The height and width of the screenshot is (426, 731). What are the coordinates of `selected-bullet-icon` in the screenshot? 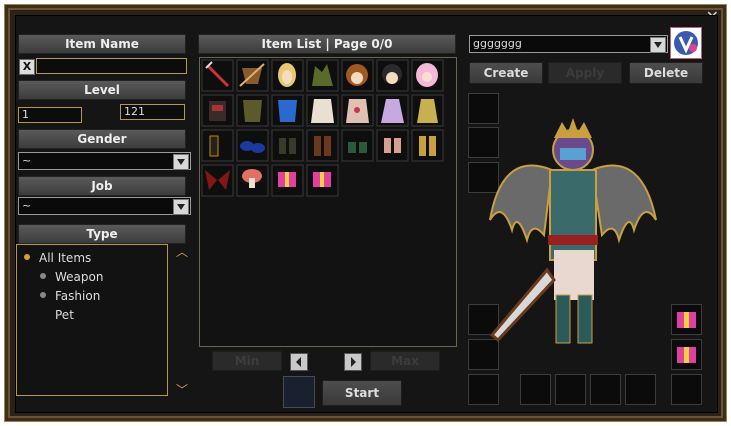 It's located at (27, 257).